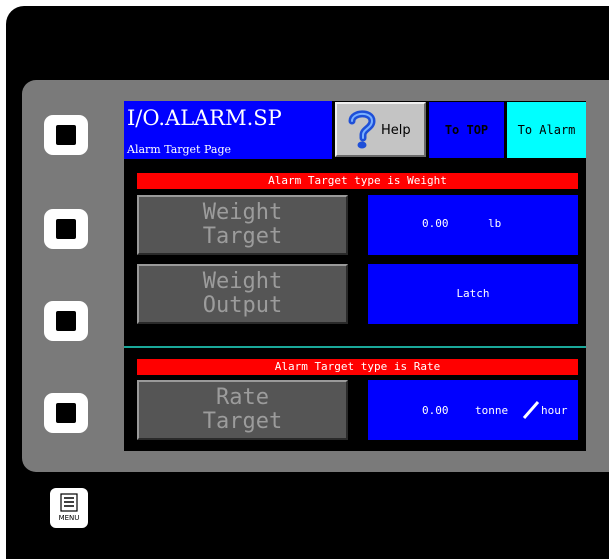  What do you see at coordinates (546, 130) in the screenshot?
I see `to-alarm-button: To Alarm` at bounding box center [546, 130].